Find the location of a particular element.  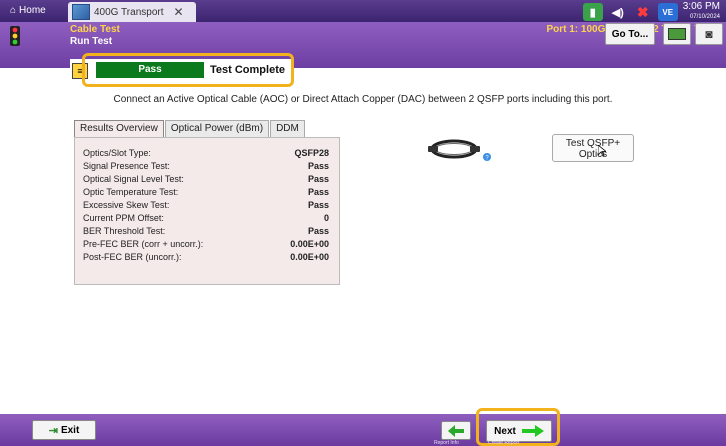

result-row: Optic Temperature Test: Pass is located at coordinates (206, 192).